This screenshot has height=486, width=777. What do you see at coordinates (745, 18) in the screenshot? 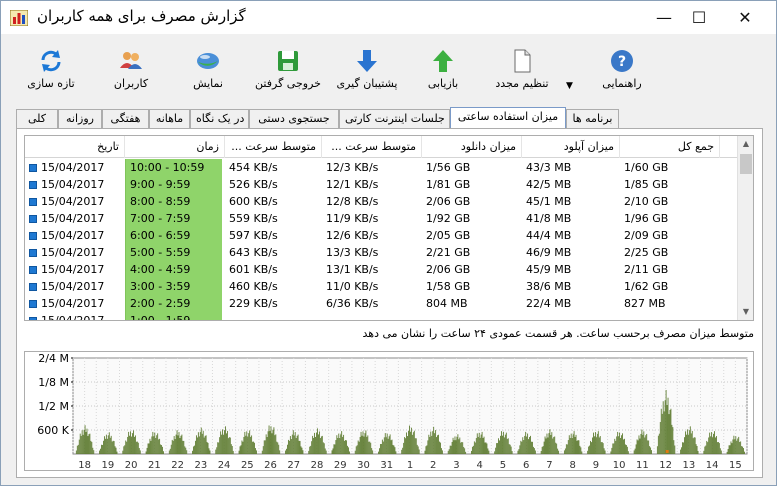
I see `close-button: ✕` at bounding box center [745, 18].